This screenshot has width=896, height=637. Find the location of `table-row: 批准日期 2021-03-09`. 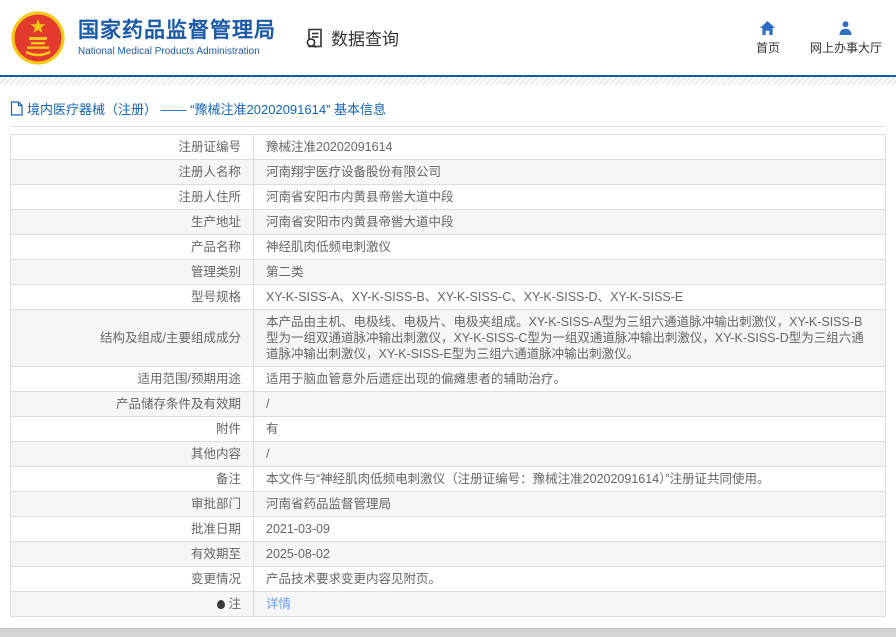

table-row: 批准日期 2021-03-09 is located at coordinates (448, 529).